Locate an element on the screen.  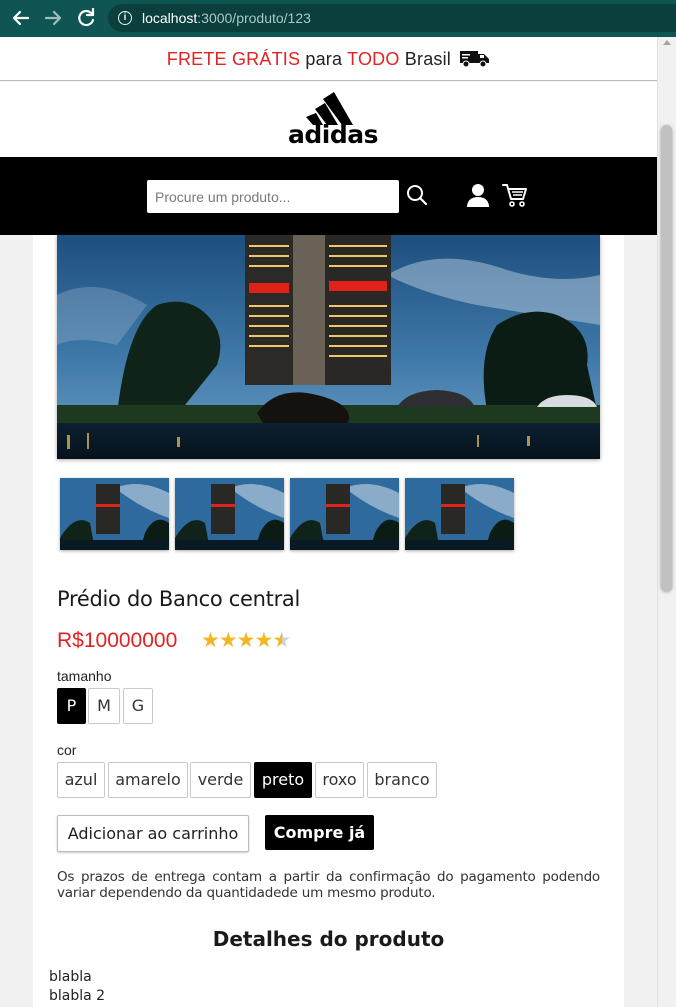
browser-toolbar: i localhost:3000/produto/123 is located at coordinates (338, 18).